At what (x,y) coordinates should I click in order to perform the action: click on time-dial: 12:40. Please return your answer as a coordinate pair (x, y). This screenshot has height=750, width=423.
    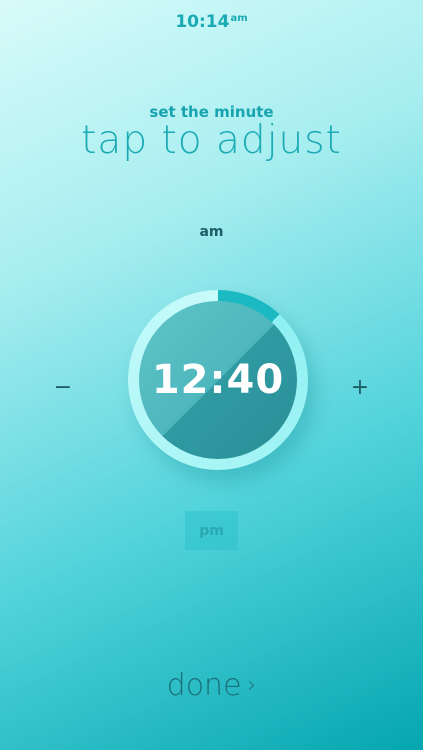
    Looking at the image, I should click on (218, 380).